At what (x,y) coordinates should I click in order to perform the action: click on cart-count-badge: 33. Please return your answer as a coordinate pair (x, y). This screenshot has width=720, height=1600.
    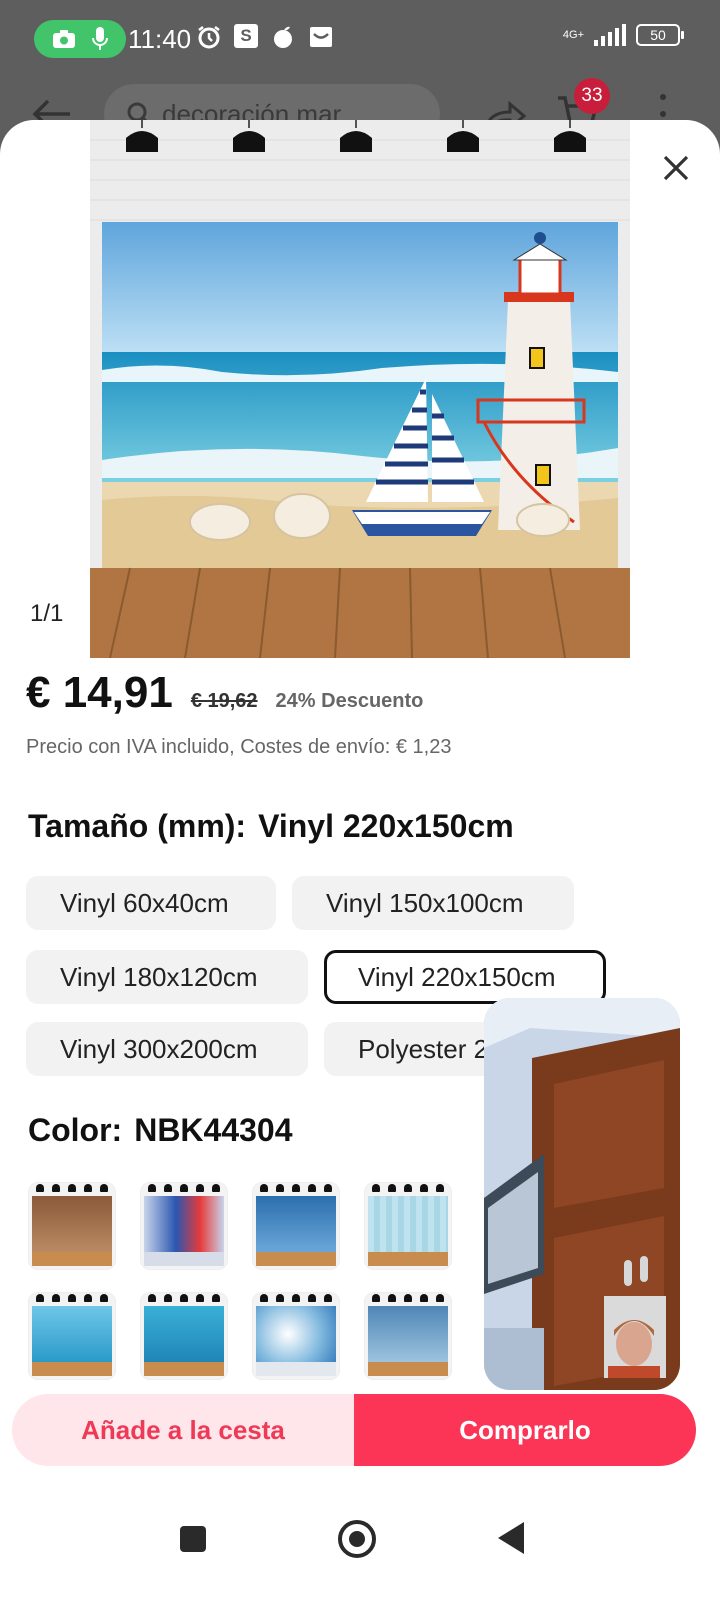
    Looking at the image, I should click on (592, 96).